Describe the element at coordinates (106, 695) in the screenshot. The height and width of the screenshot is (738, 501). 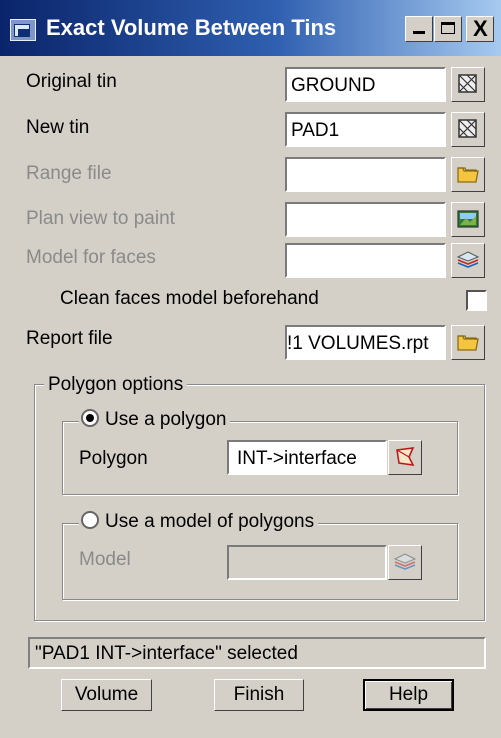
I see `volume-button: Volume` at that location.